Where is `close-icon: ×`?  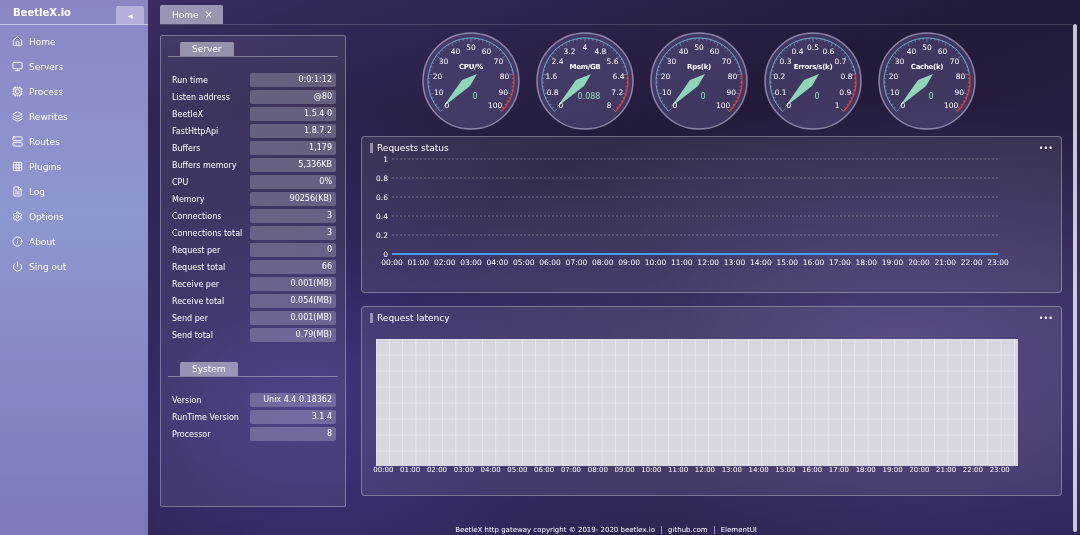
close-icon: × is located at coordinates (208, 14).